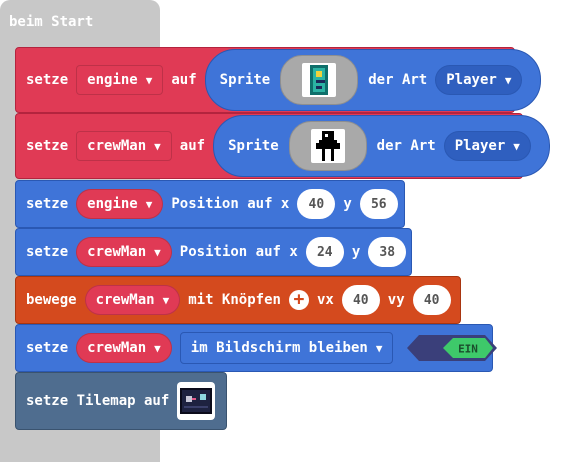 The height and width of the screenshot is (462, 574). I want to click on tilemap-icon, so click(196, 401).